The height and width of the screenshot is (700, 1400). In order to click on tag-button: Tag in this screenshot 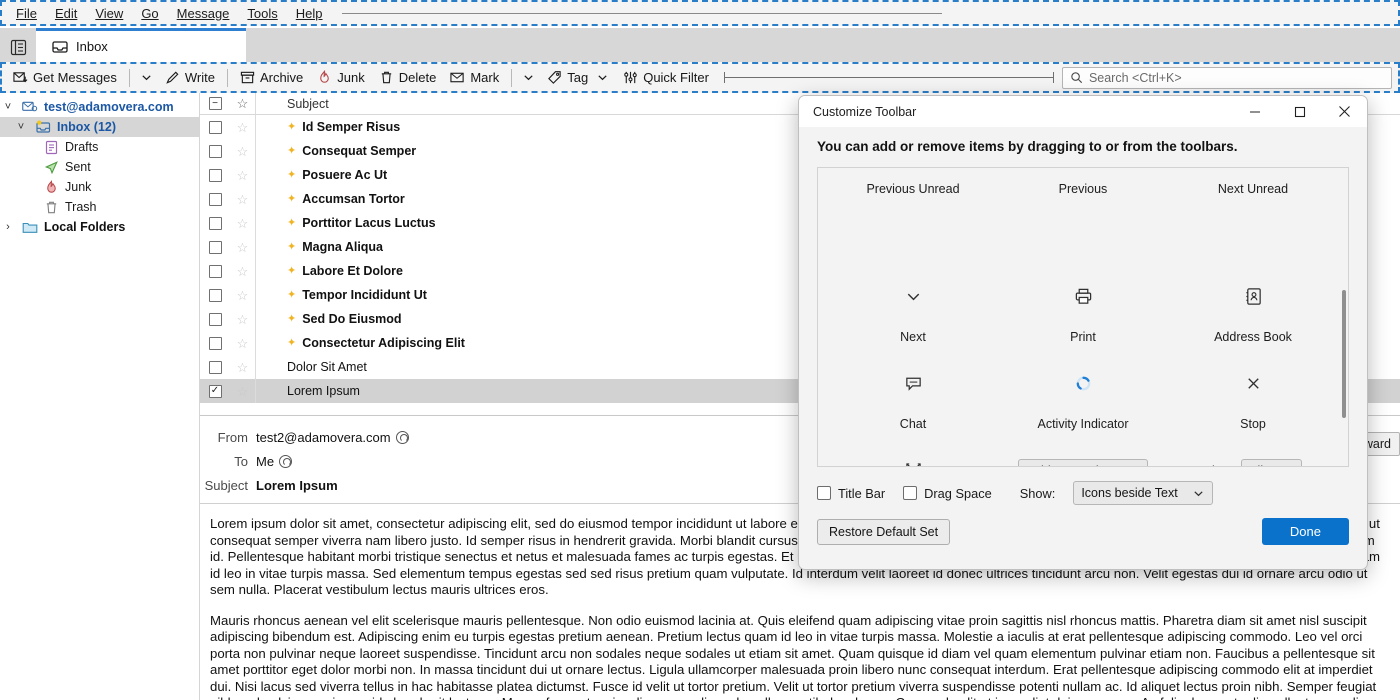, I will do `click(578, 77)`.